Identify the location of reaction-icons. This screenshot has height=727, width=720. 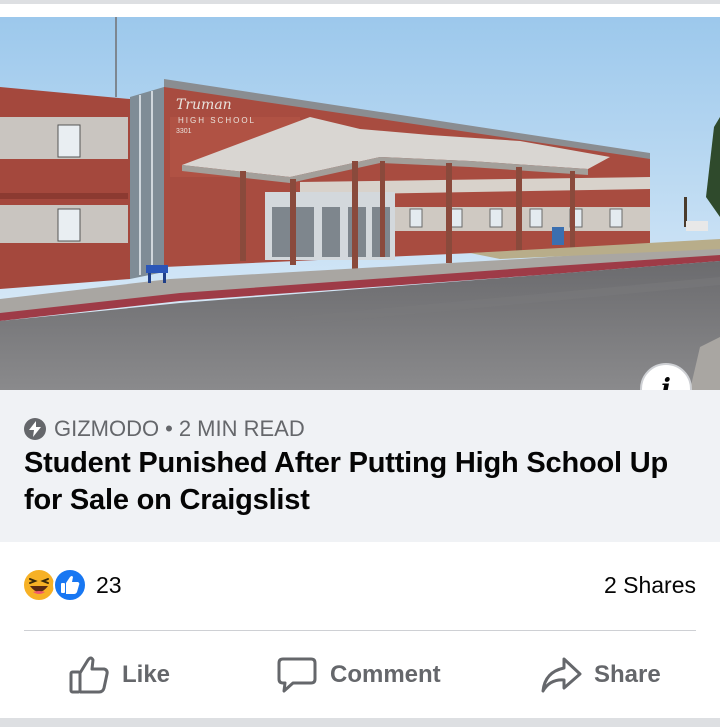
(55, 585).